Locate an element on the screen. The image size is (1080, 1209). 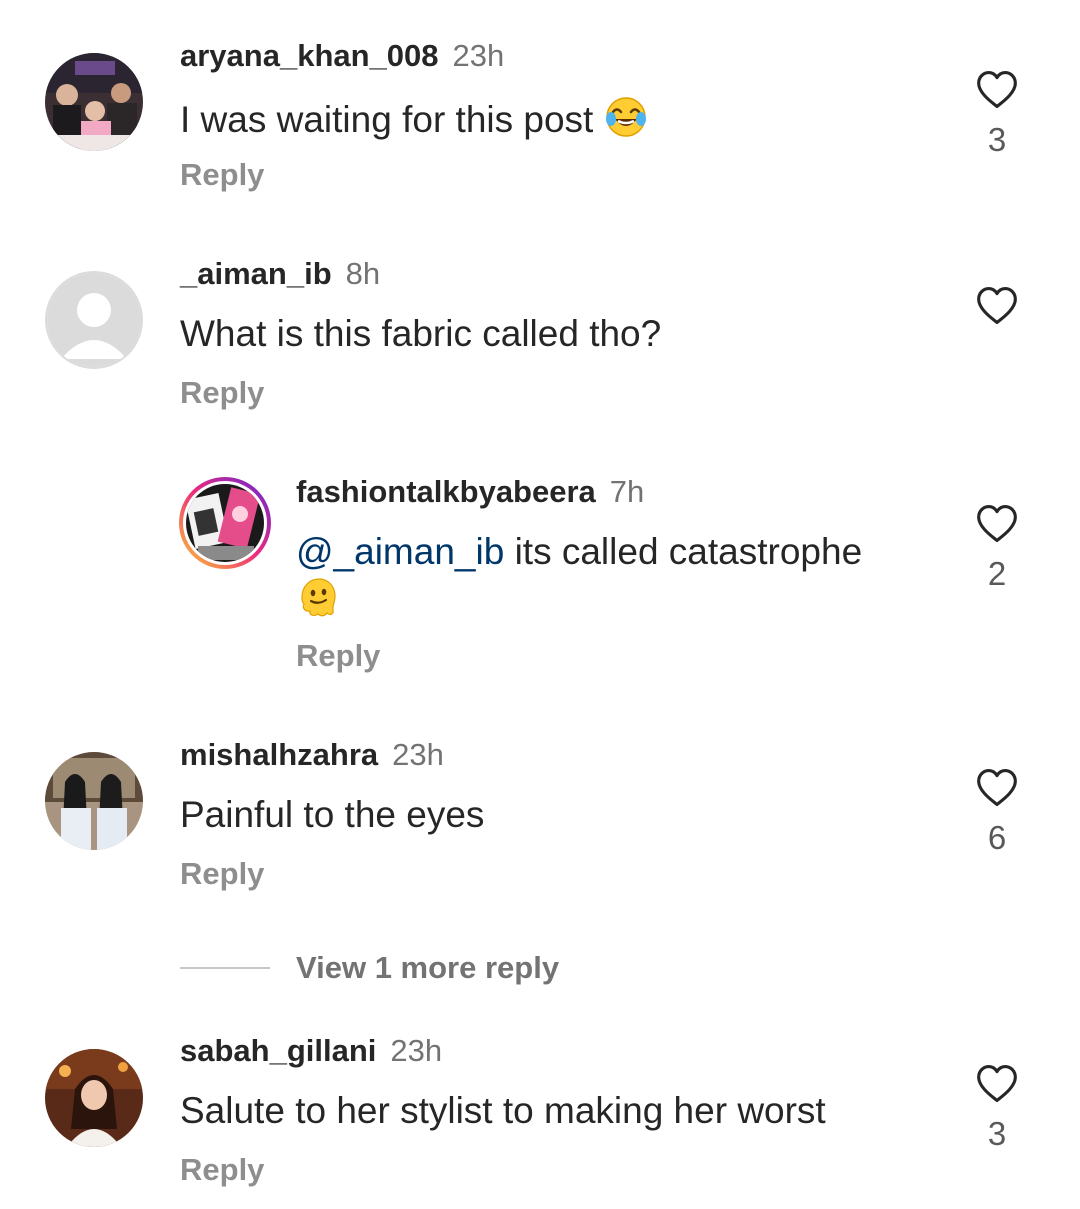
comment-text: What is this fabric called tho? is located at coordinates (421, 333).